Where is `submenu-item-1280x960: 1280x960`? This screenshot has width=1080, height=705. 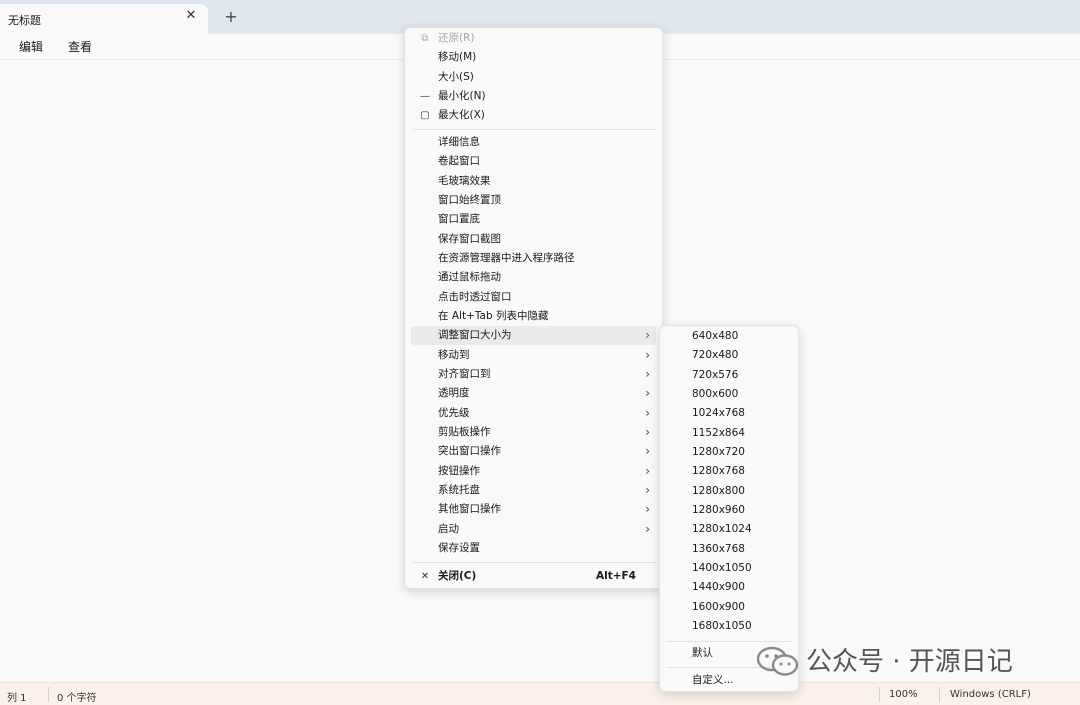 submenu-item-1280x960: 1280x960 is located at coordinates (729, 510).